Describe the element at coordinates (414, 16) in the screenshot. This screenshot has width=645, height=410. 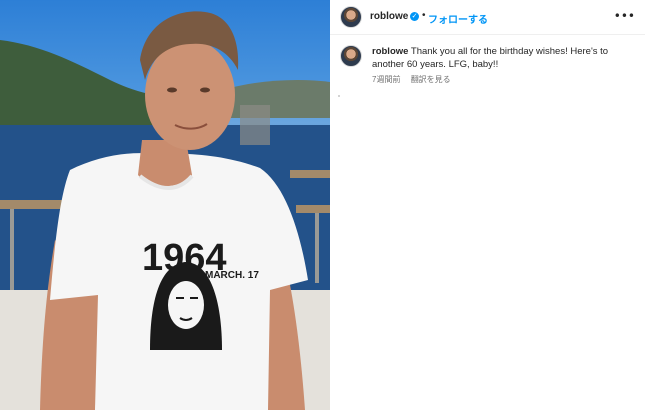
I see `verified-badge-icon: ✓` at that location.